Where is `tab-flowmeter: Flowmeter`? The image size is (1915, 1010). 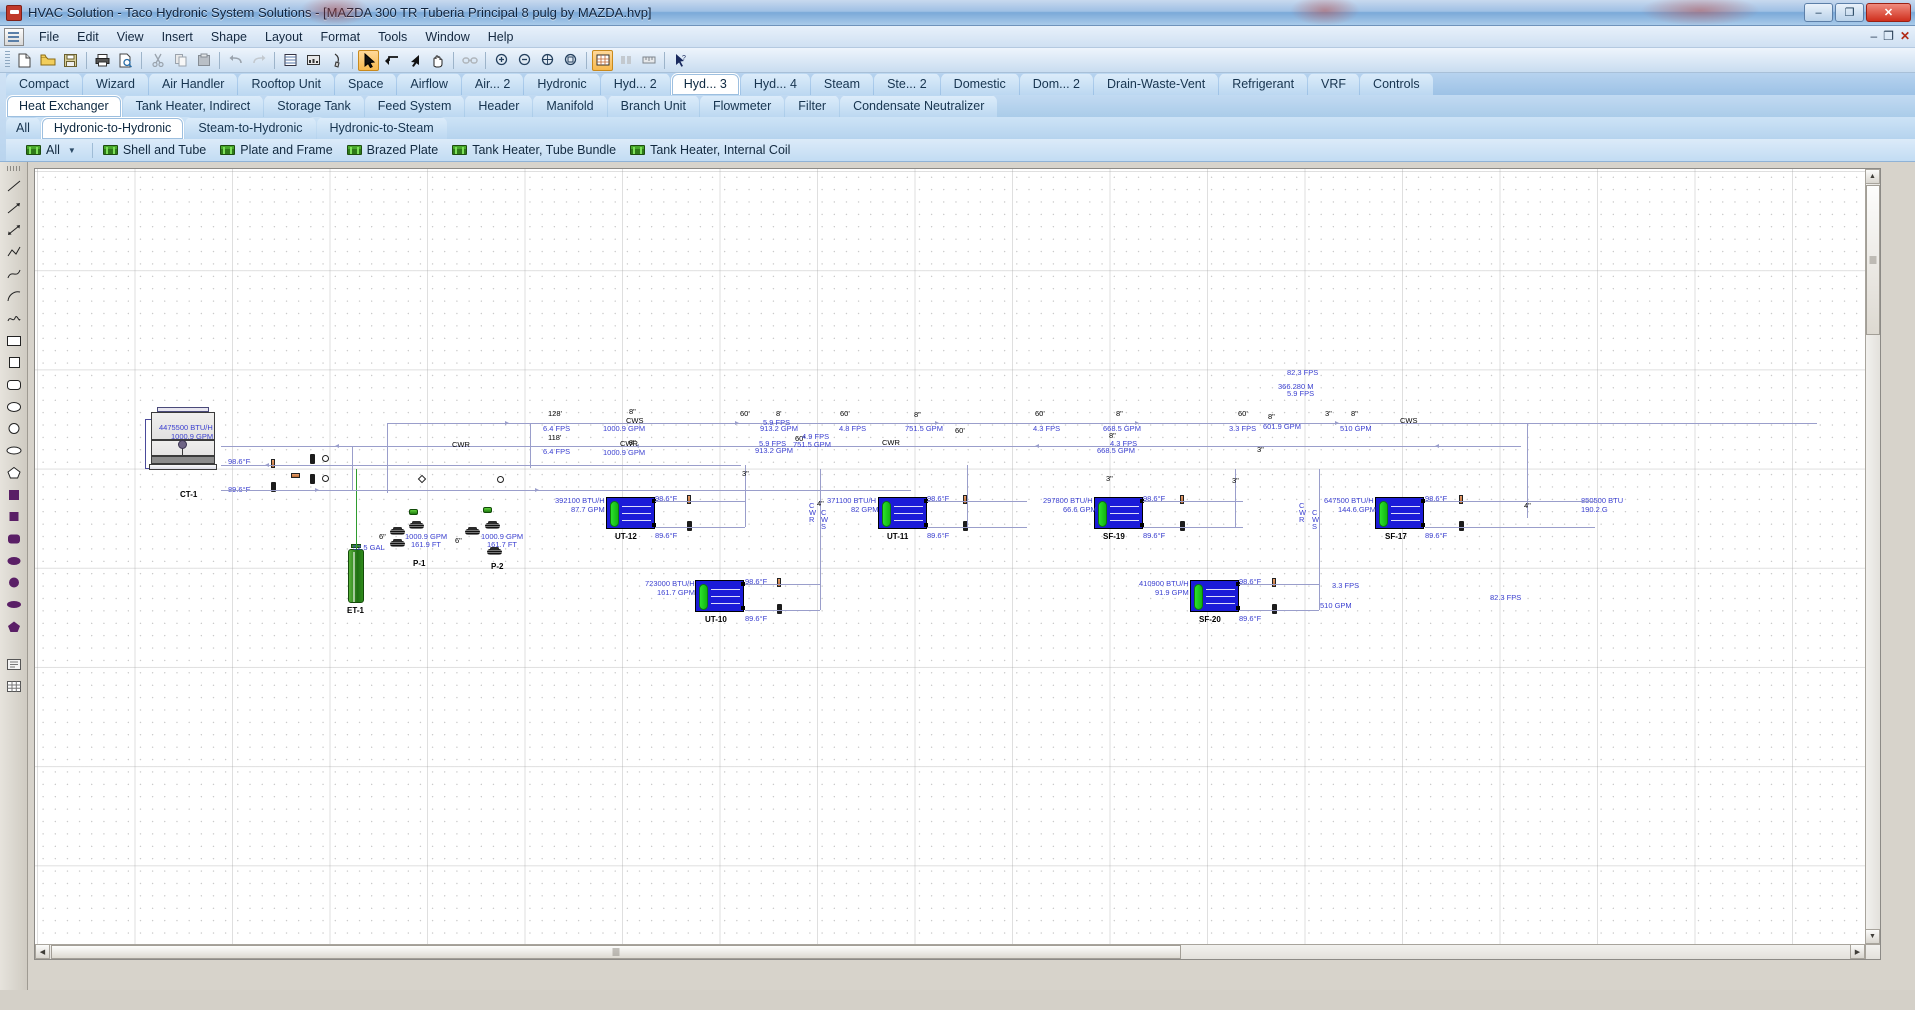
tab-flowmeter: Flowmeter is located at coordinates (742, 106).